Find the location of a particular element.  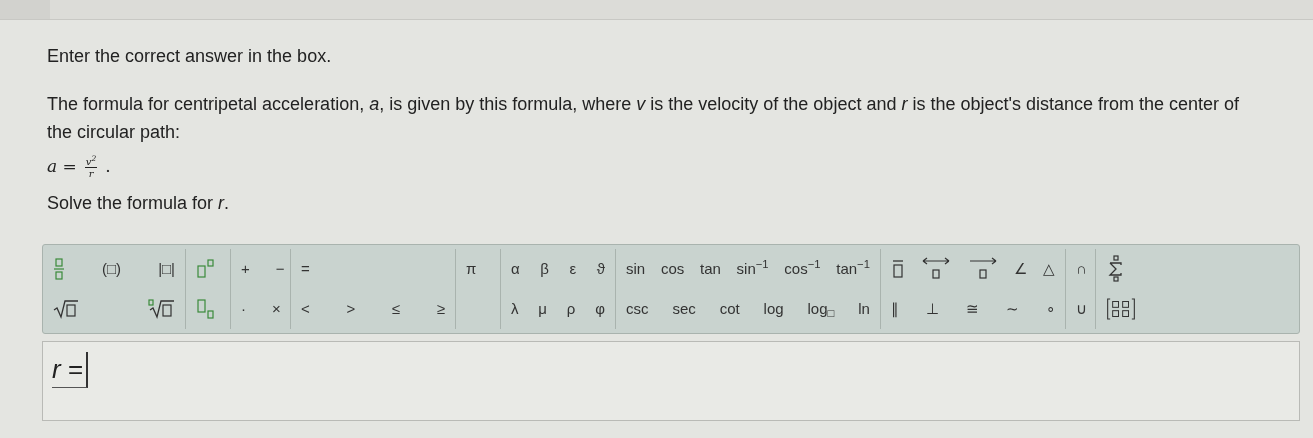

symbol-button: < is located at coordinates (305, 309).